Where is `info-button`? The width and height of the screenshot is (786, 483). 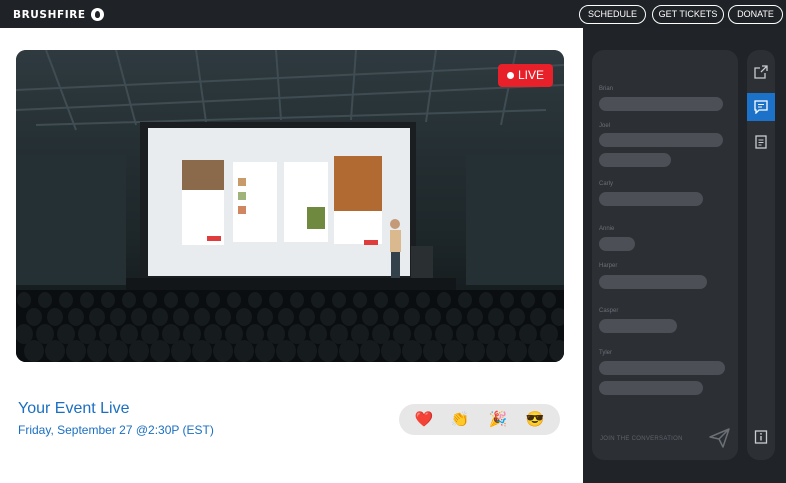 info-button is located at coordinates (761, 437).